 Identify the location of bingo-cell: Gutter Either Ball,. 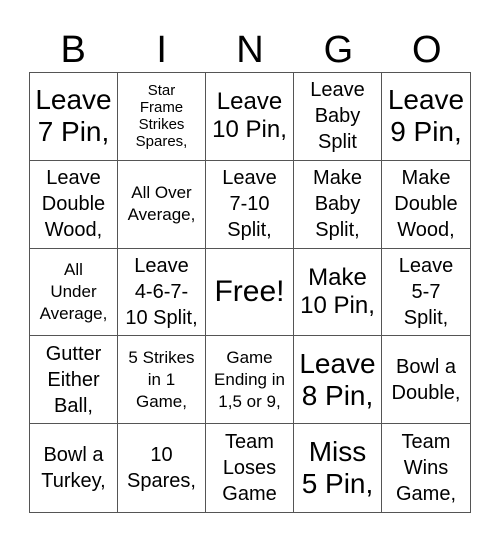
(74, 380).